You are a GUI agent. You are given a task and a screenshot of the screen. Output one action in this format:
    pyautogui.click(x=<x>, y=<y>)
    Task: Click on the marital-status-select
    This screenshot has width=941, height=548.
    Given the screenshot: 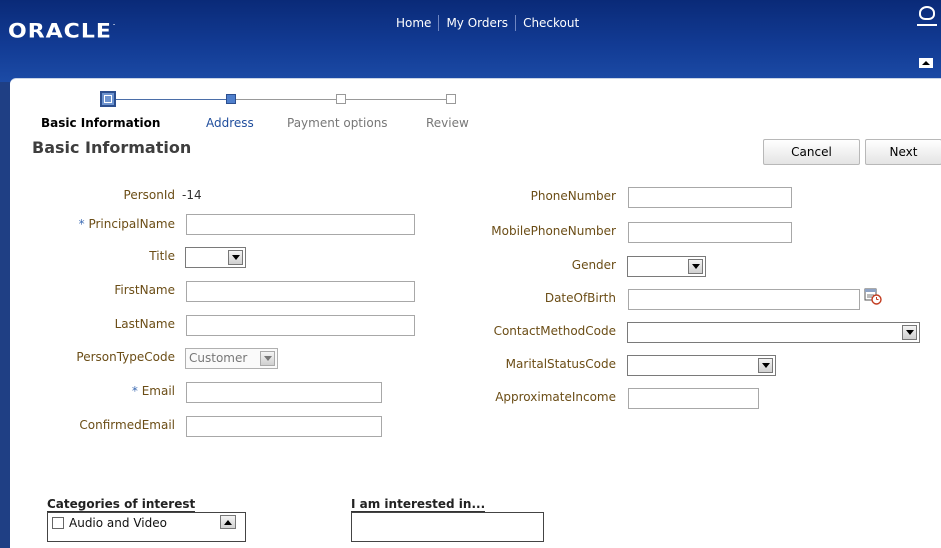 What is the action you would take?
    pyautogui.click(x=701, y=365)
    